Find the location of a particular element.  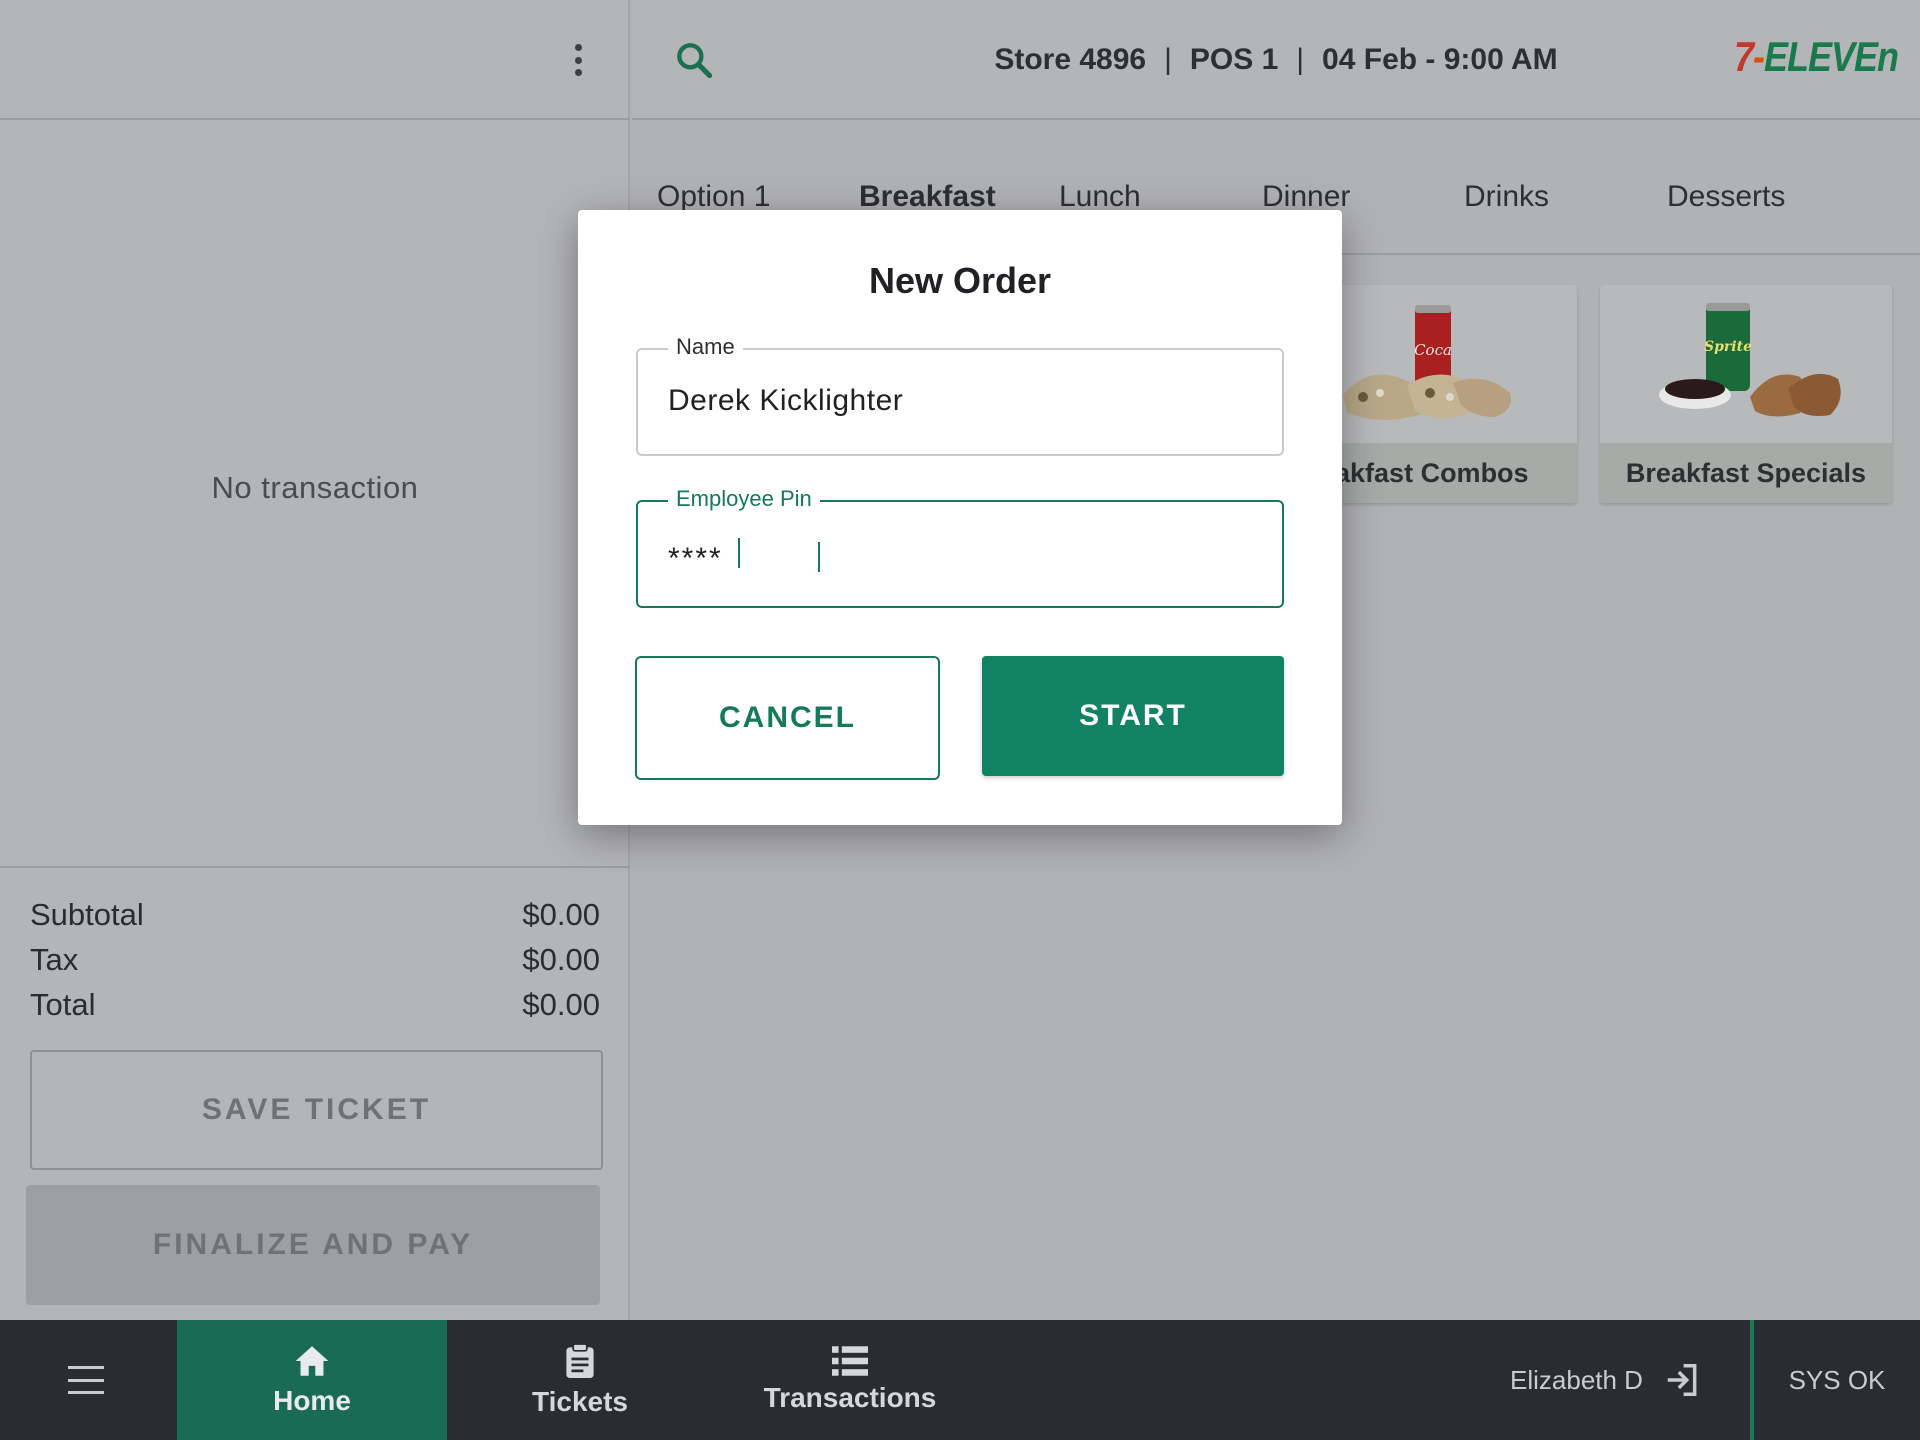

search-icon is located at coordinates (694, 60).